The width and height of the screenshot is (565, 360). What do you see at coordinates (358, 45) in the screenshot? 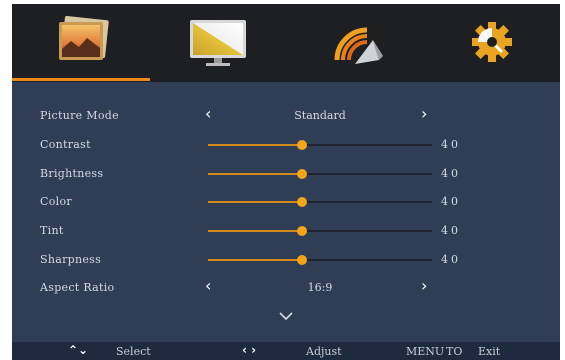
I see `audio-icon` at bounding box center [358, 45].